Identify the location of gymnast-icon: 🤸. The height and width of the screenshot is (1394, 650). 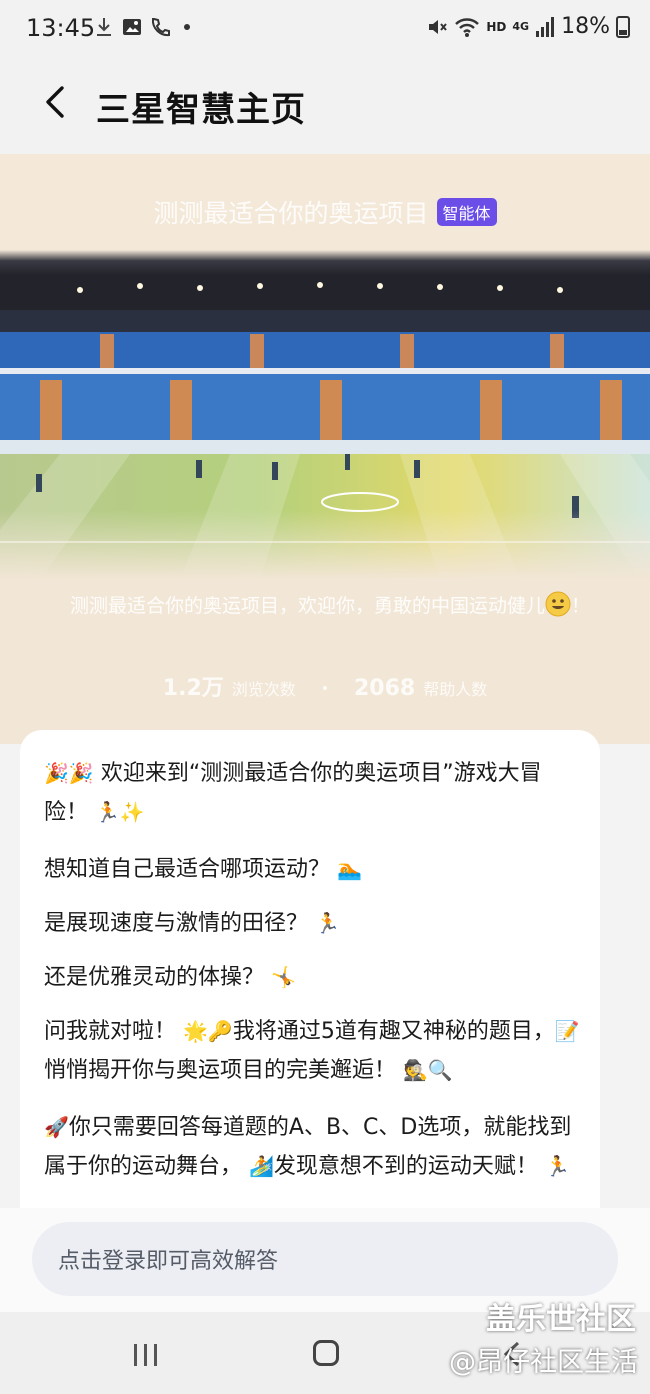
(283, 977).